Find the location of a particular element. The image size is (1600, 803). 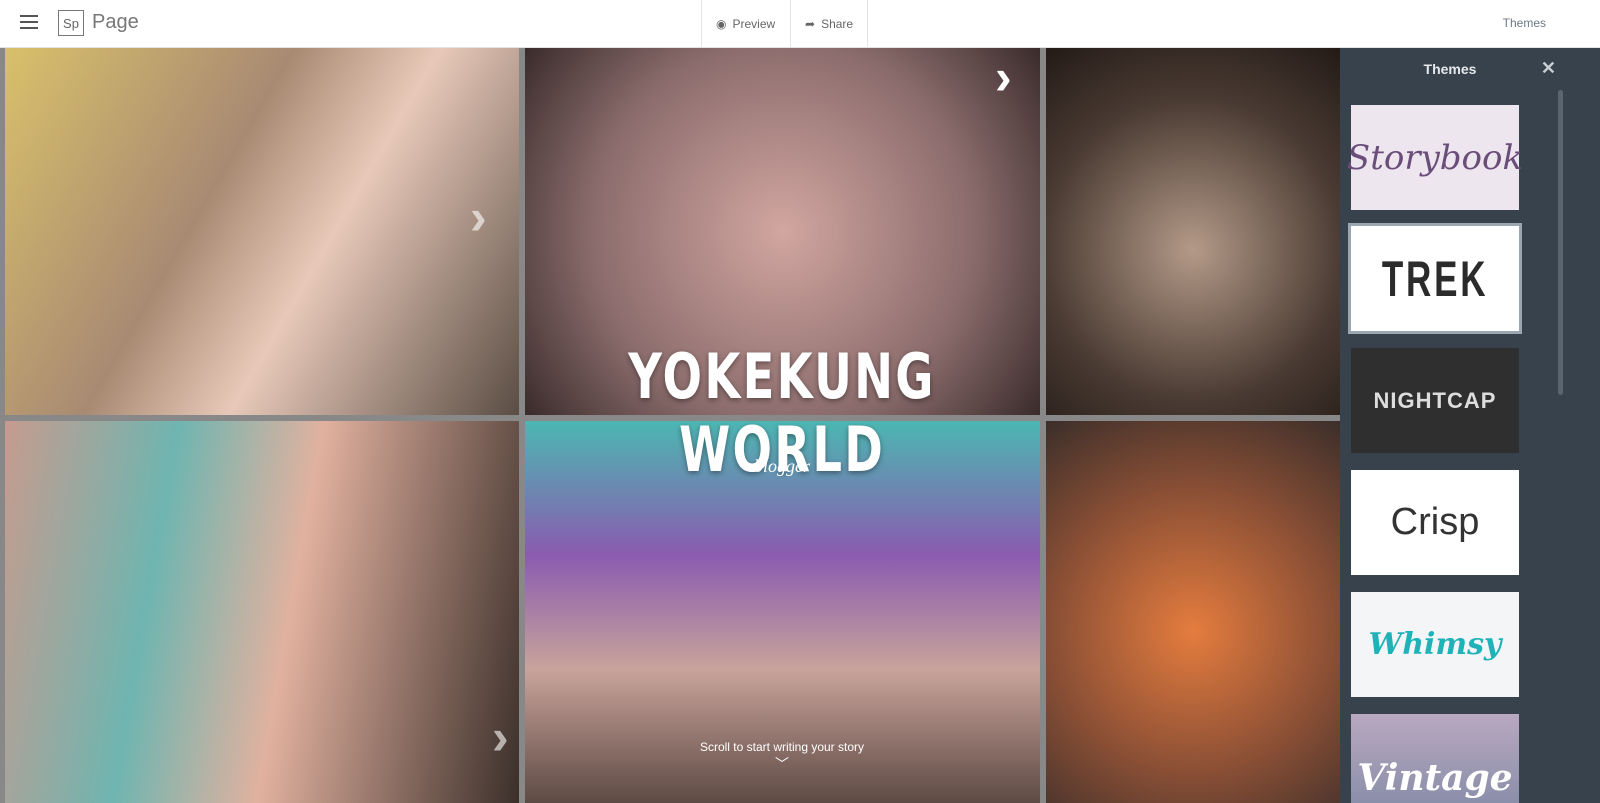

share-label: Share is located at coordinates (837, 24).